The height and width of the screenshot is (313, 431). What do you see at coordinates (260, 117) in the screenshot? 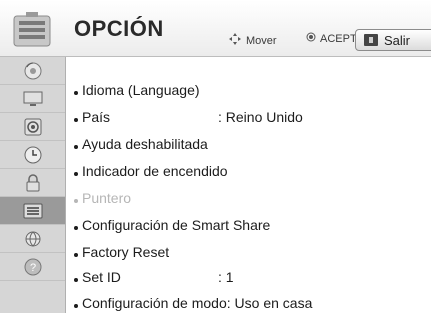
I see `menu-item-value: : Reino Unido` at bounding box center [260, 117].